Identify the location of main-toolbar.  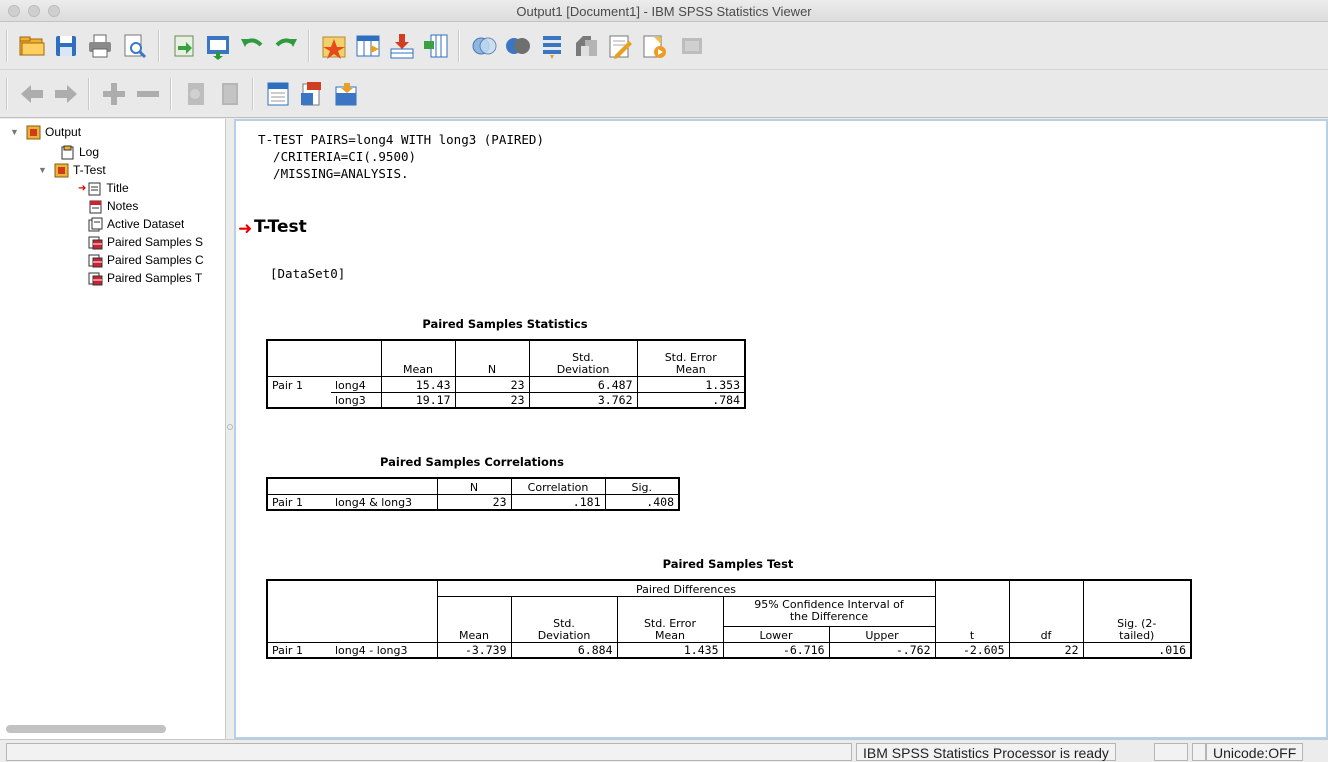
(664, 46).